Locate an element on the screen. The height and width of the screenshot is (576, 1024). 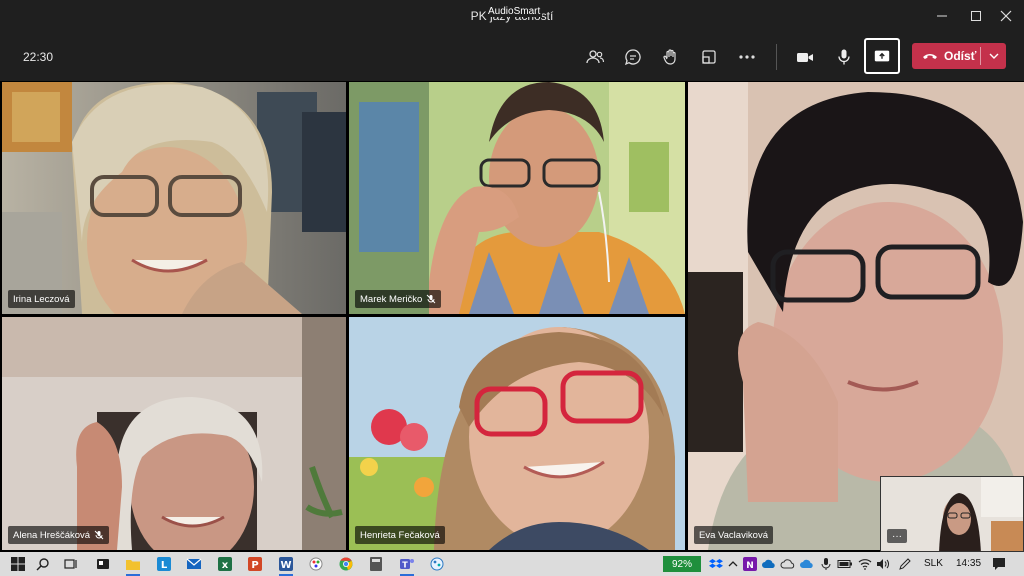
hang-up-icon is located at coordinates (930, 56).